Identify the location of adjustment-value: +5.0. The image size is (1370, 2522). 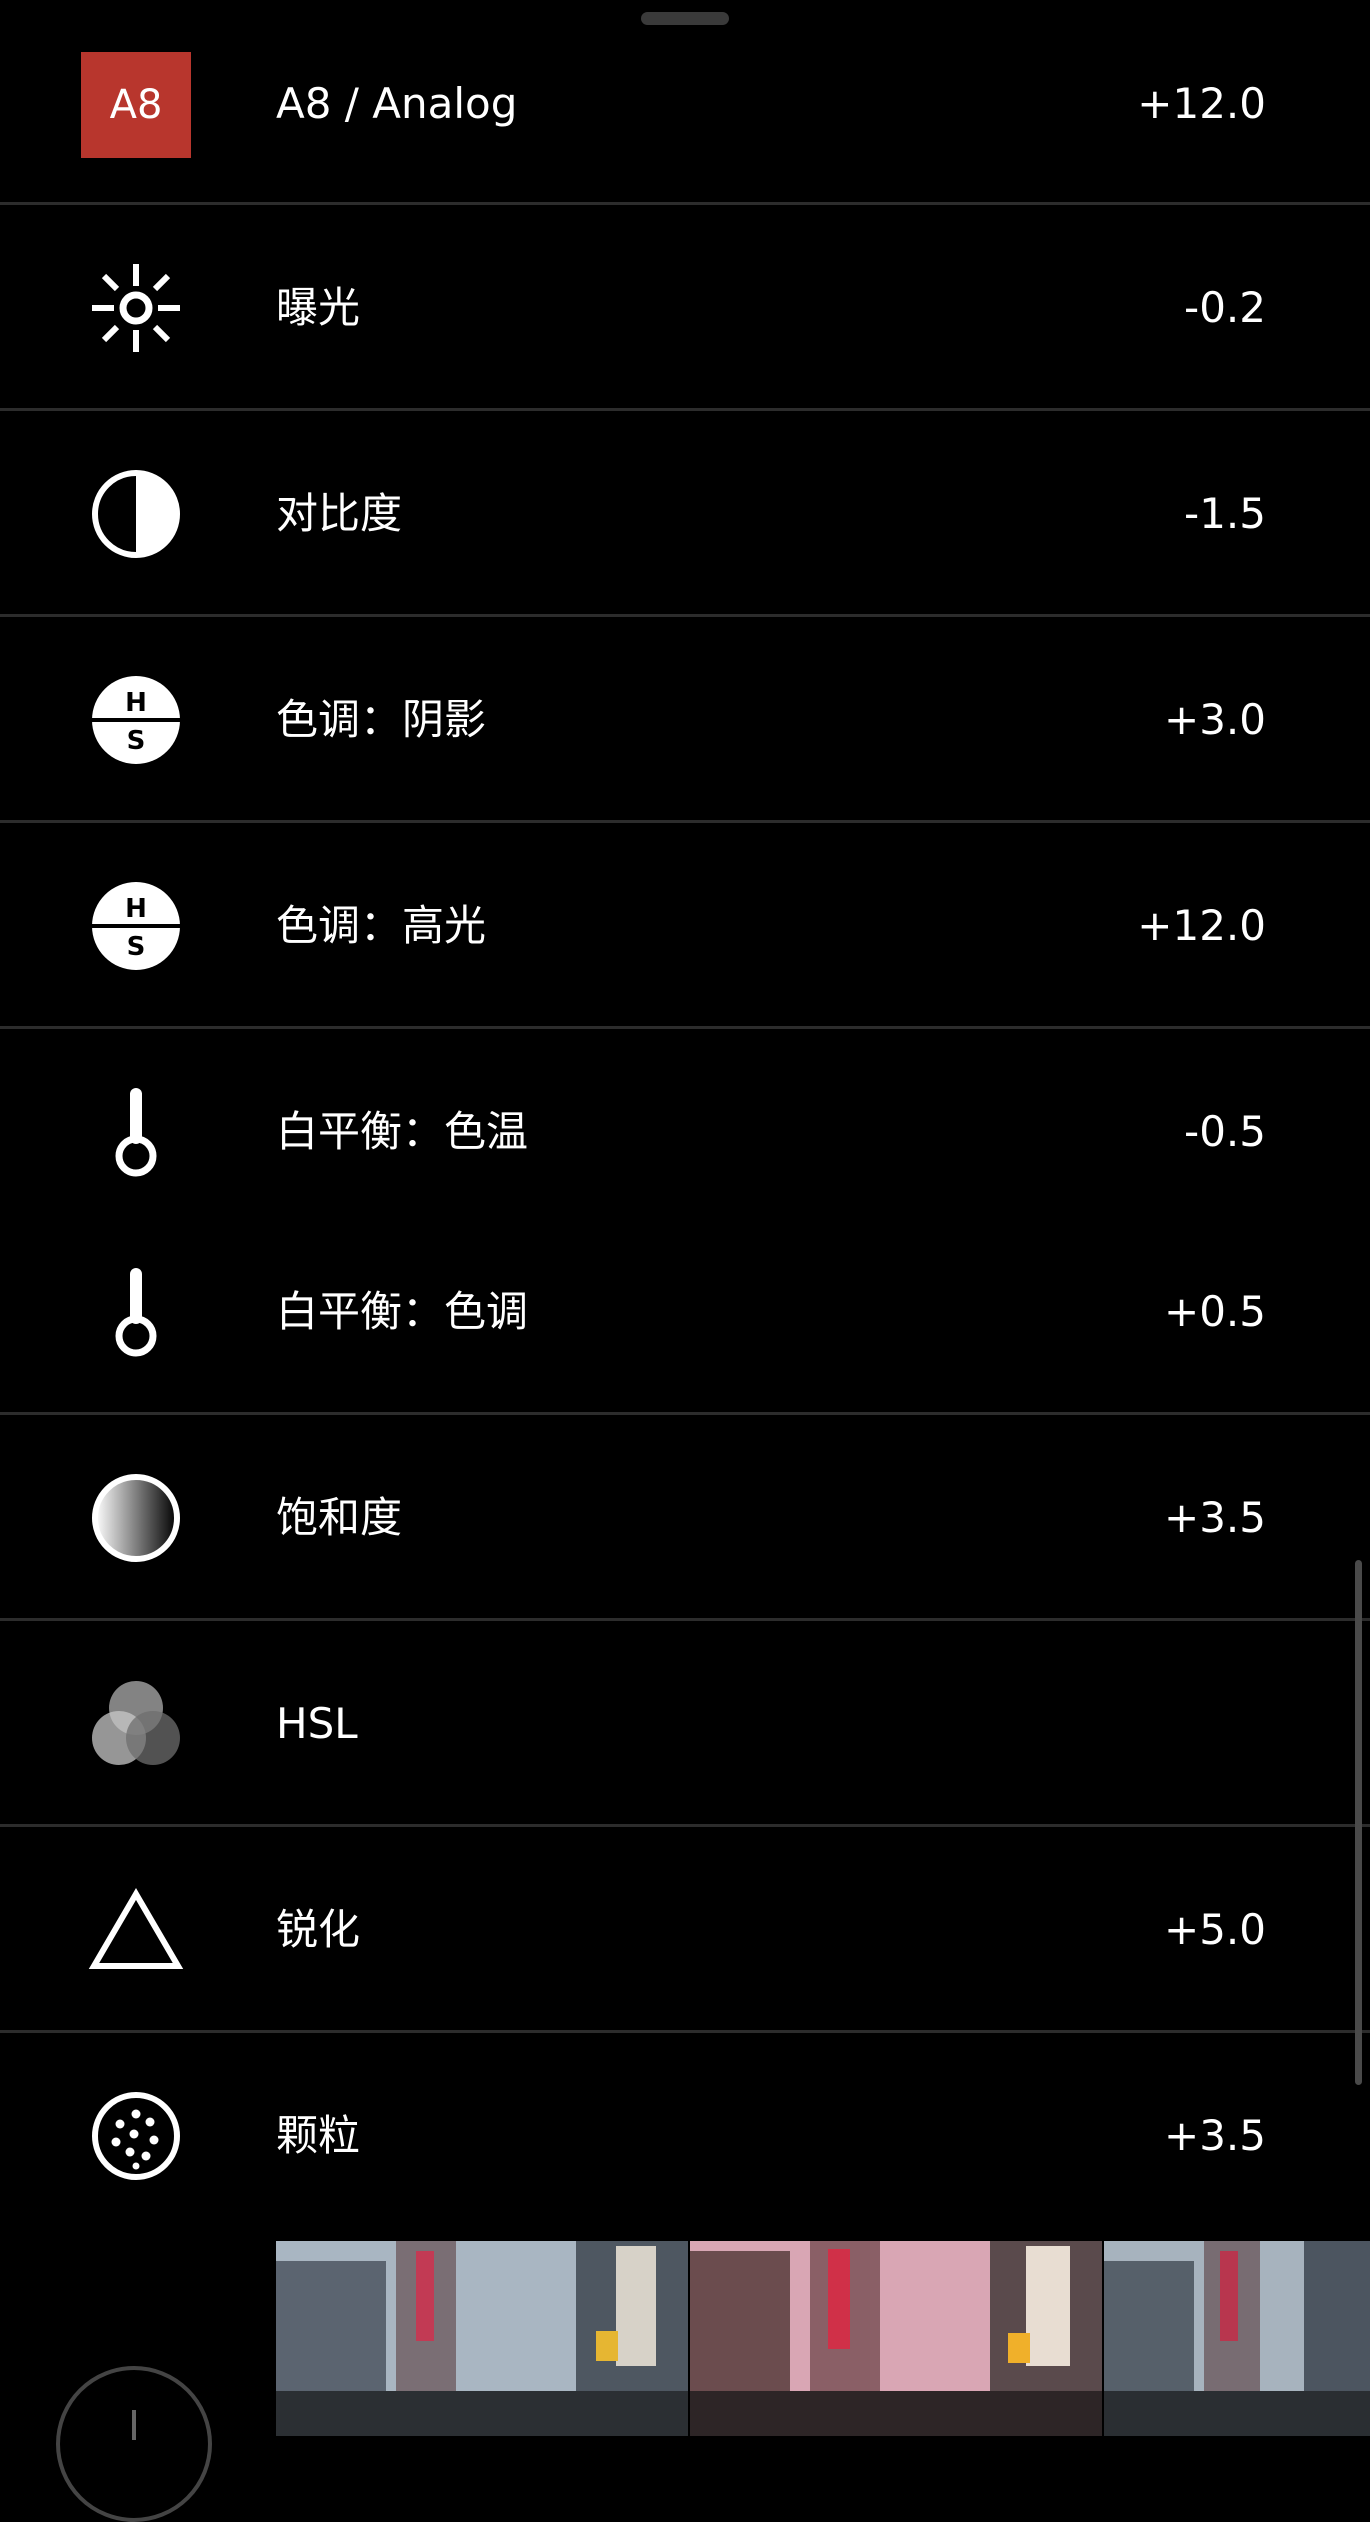
(1215, 1929).